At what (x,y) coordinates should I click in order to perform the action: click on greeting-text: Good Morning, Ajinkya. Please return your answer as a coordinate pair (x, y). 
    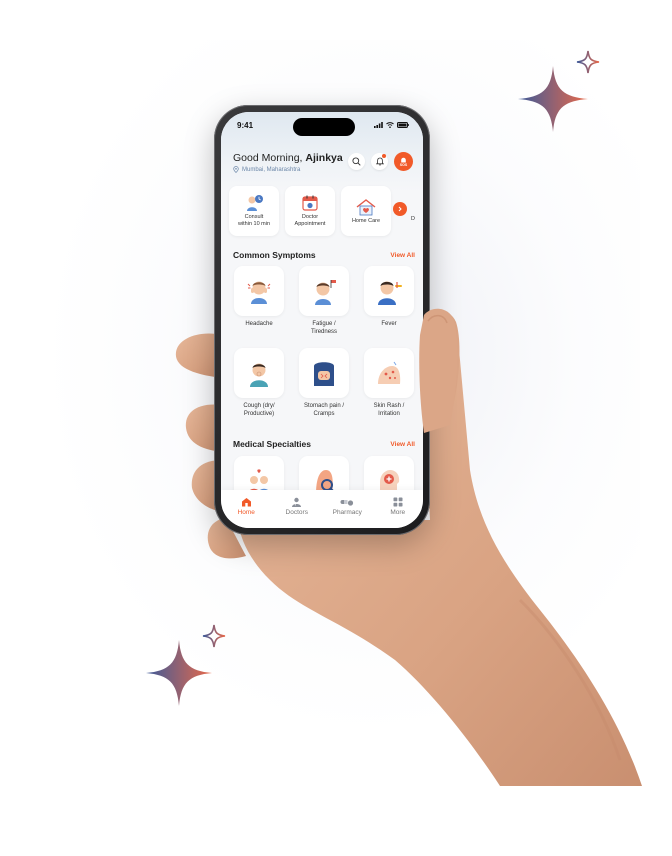
    Looking at the image, I should click on (288, 158).